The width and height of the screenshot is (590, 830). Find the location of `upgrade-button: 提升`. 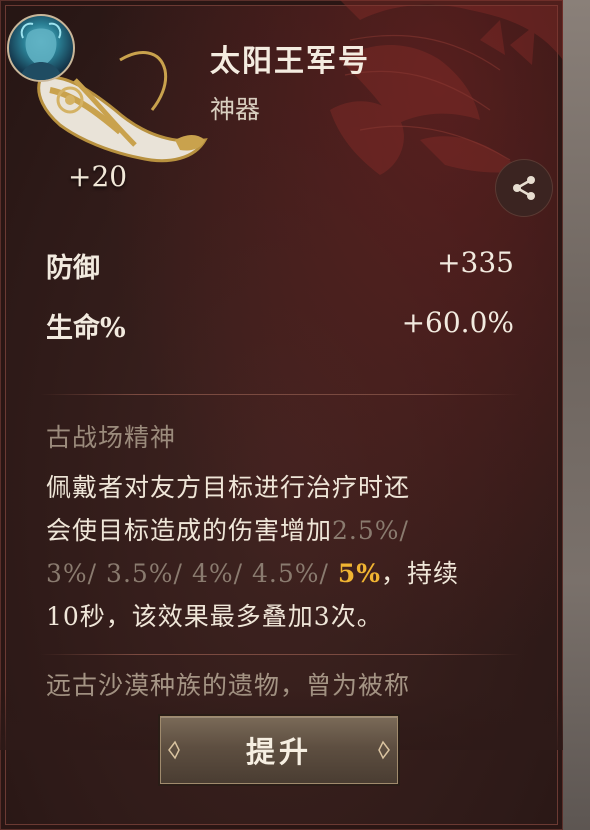

upgrade-button: 提升 is located at coordinates (279, 750).